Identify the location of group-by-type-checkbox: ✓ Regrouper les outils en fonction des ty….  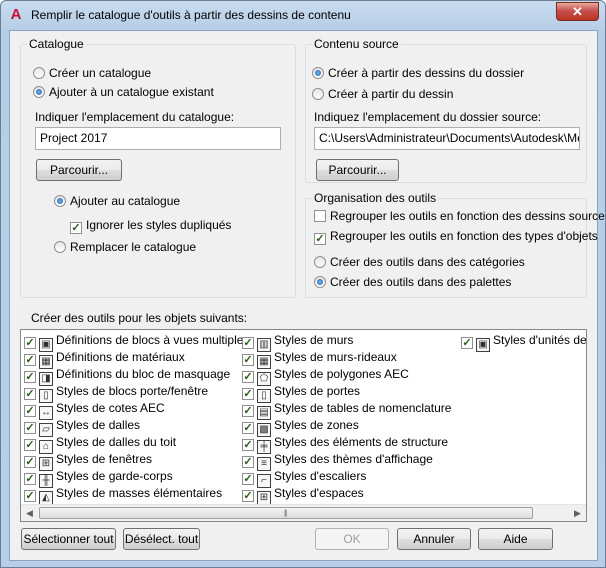
(456, 237).